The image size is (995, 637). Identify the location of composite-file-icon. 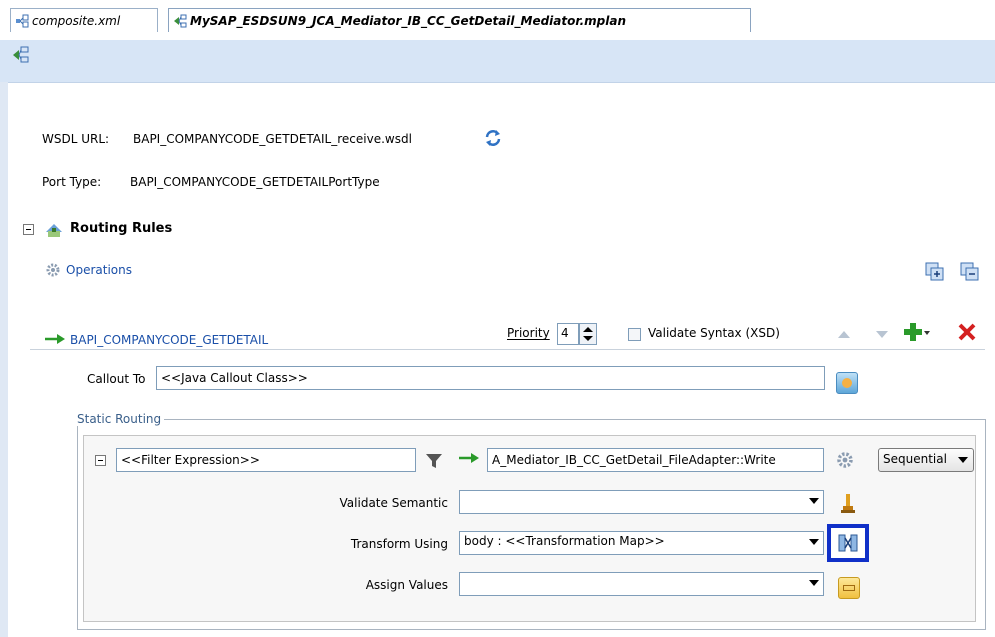
(22, 20).